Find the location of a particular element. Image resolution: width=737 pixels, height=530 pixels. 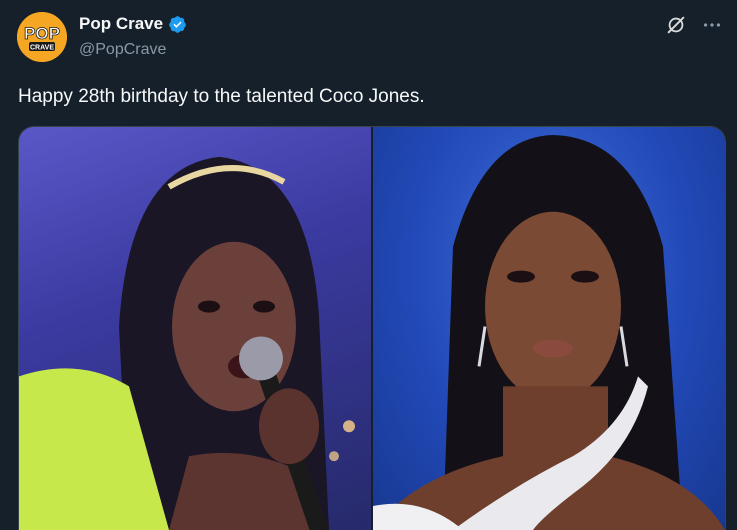

avatar-text-bottom: CRAVE is located at coordinates (42, 48).